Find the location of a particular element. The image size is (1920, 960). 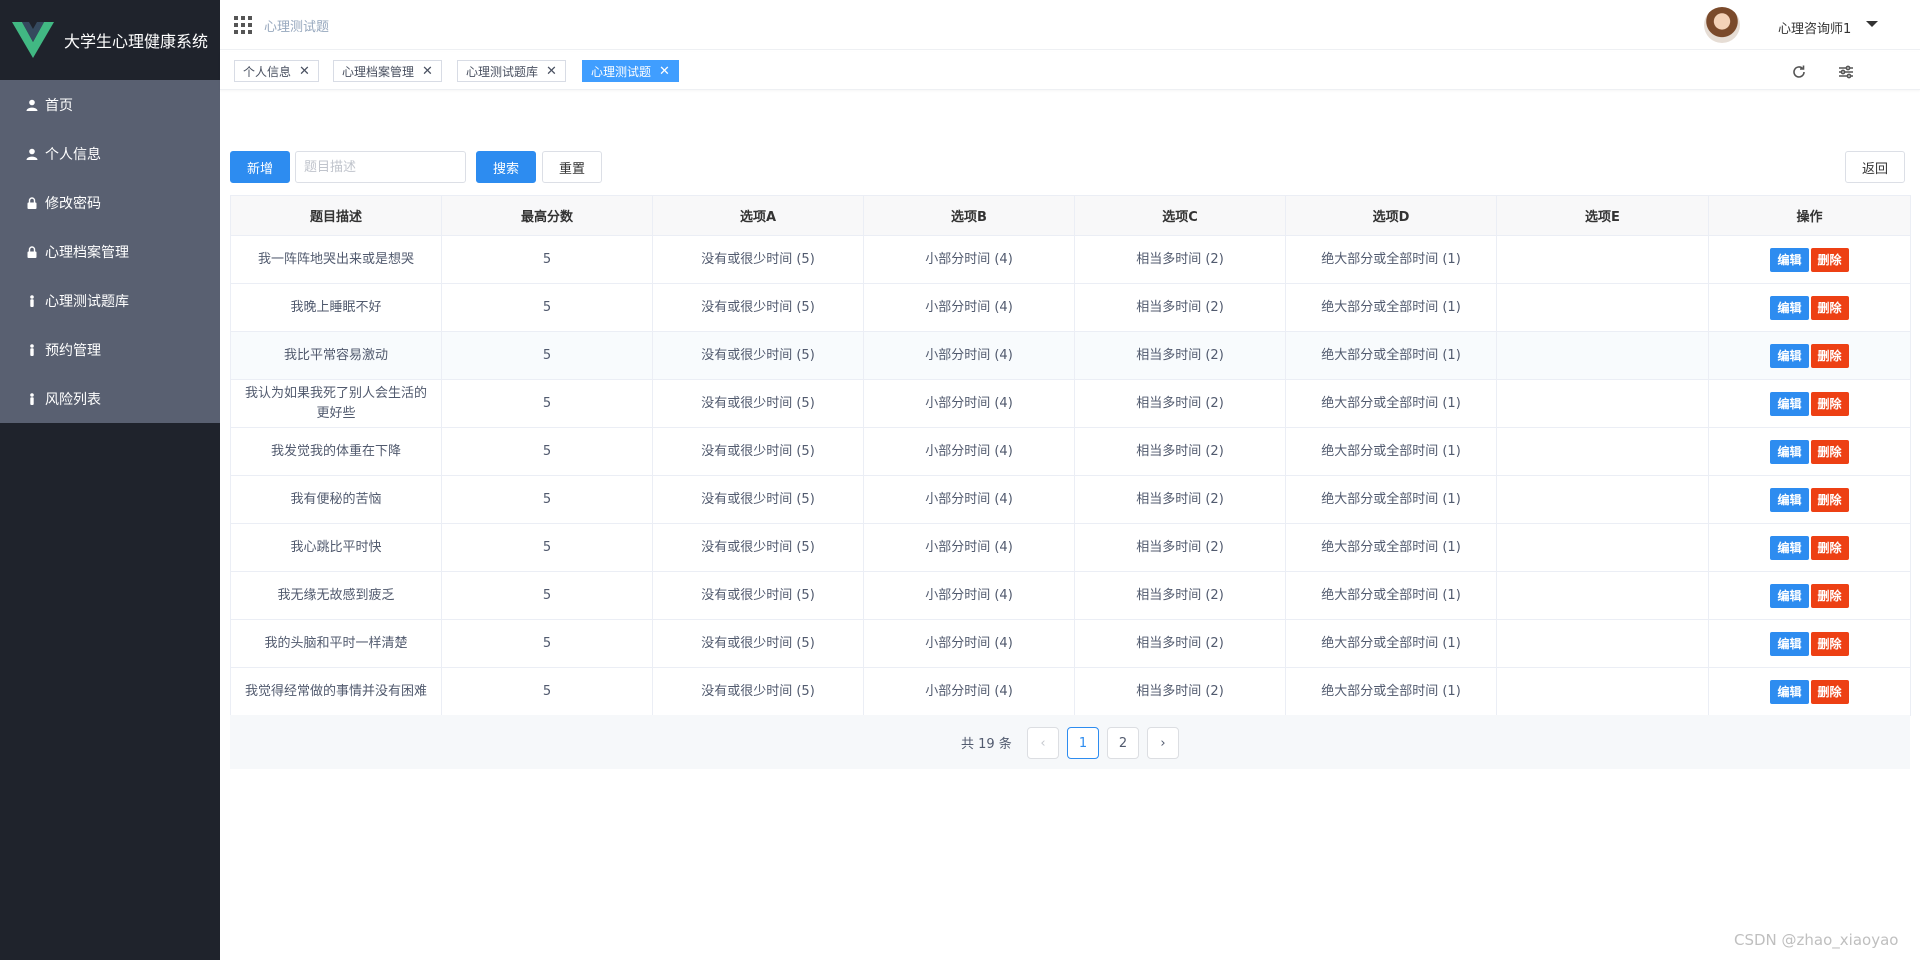

page-1-button: 1 is located at coordinates (1083, 743).